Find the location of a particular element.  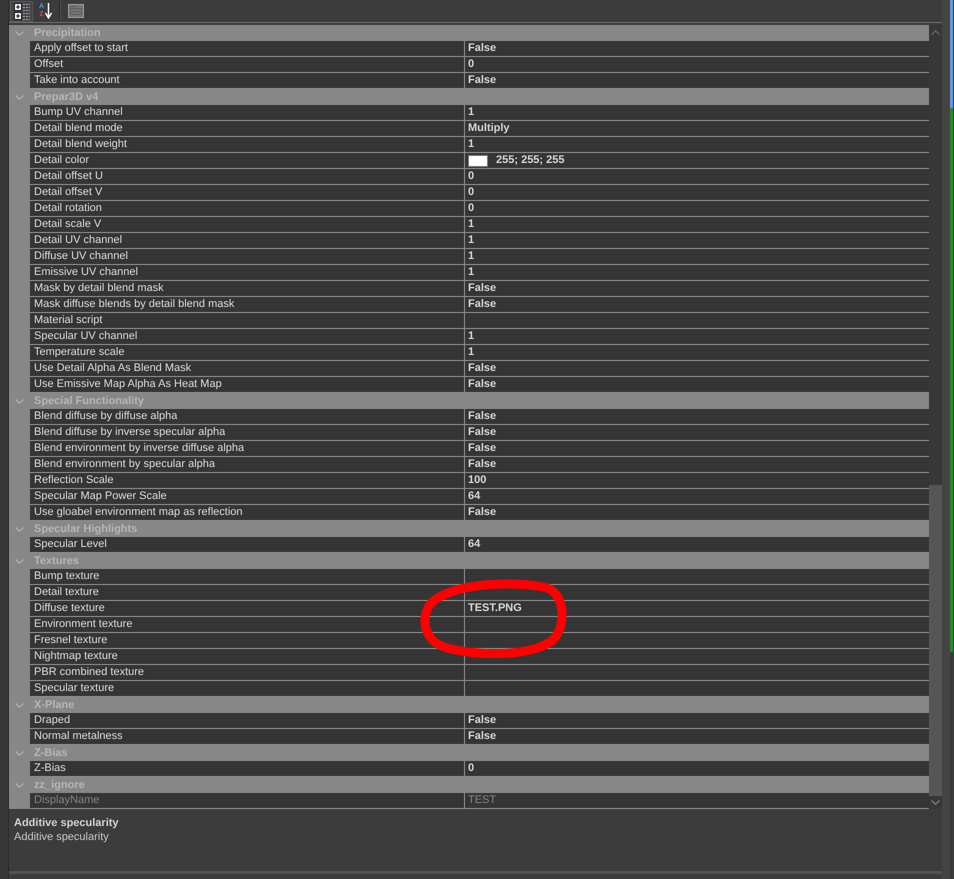

value-cell: 100 is located at coordinates (696, 481).